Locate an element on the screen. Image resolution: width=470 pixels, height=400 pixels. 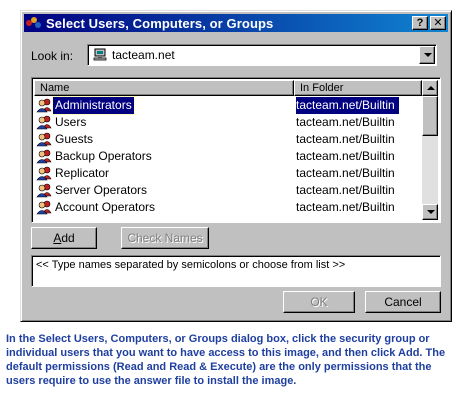
add-button: Add is located at coordinates (64, 238).